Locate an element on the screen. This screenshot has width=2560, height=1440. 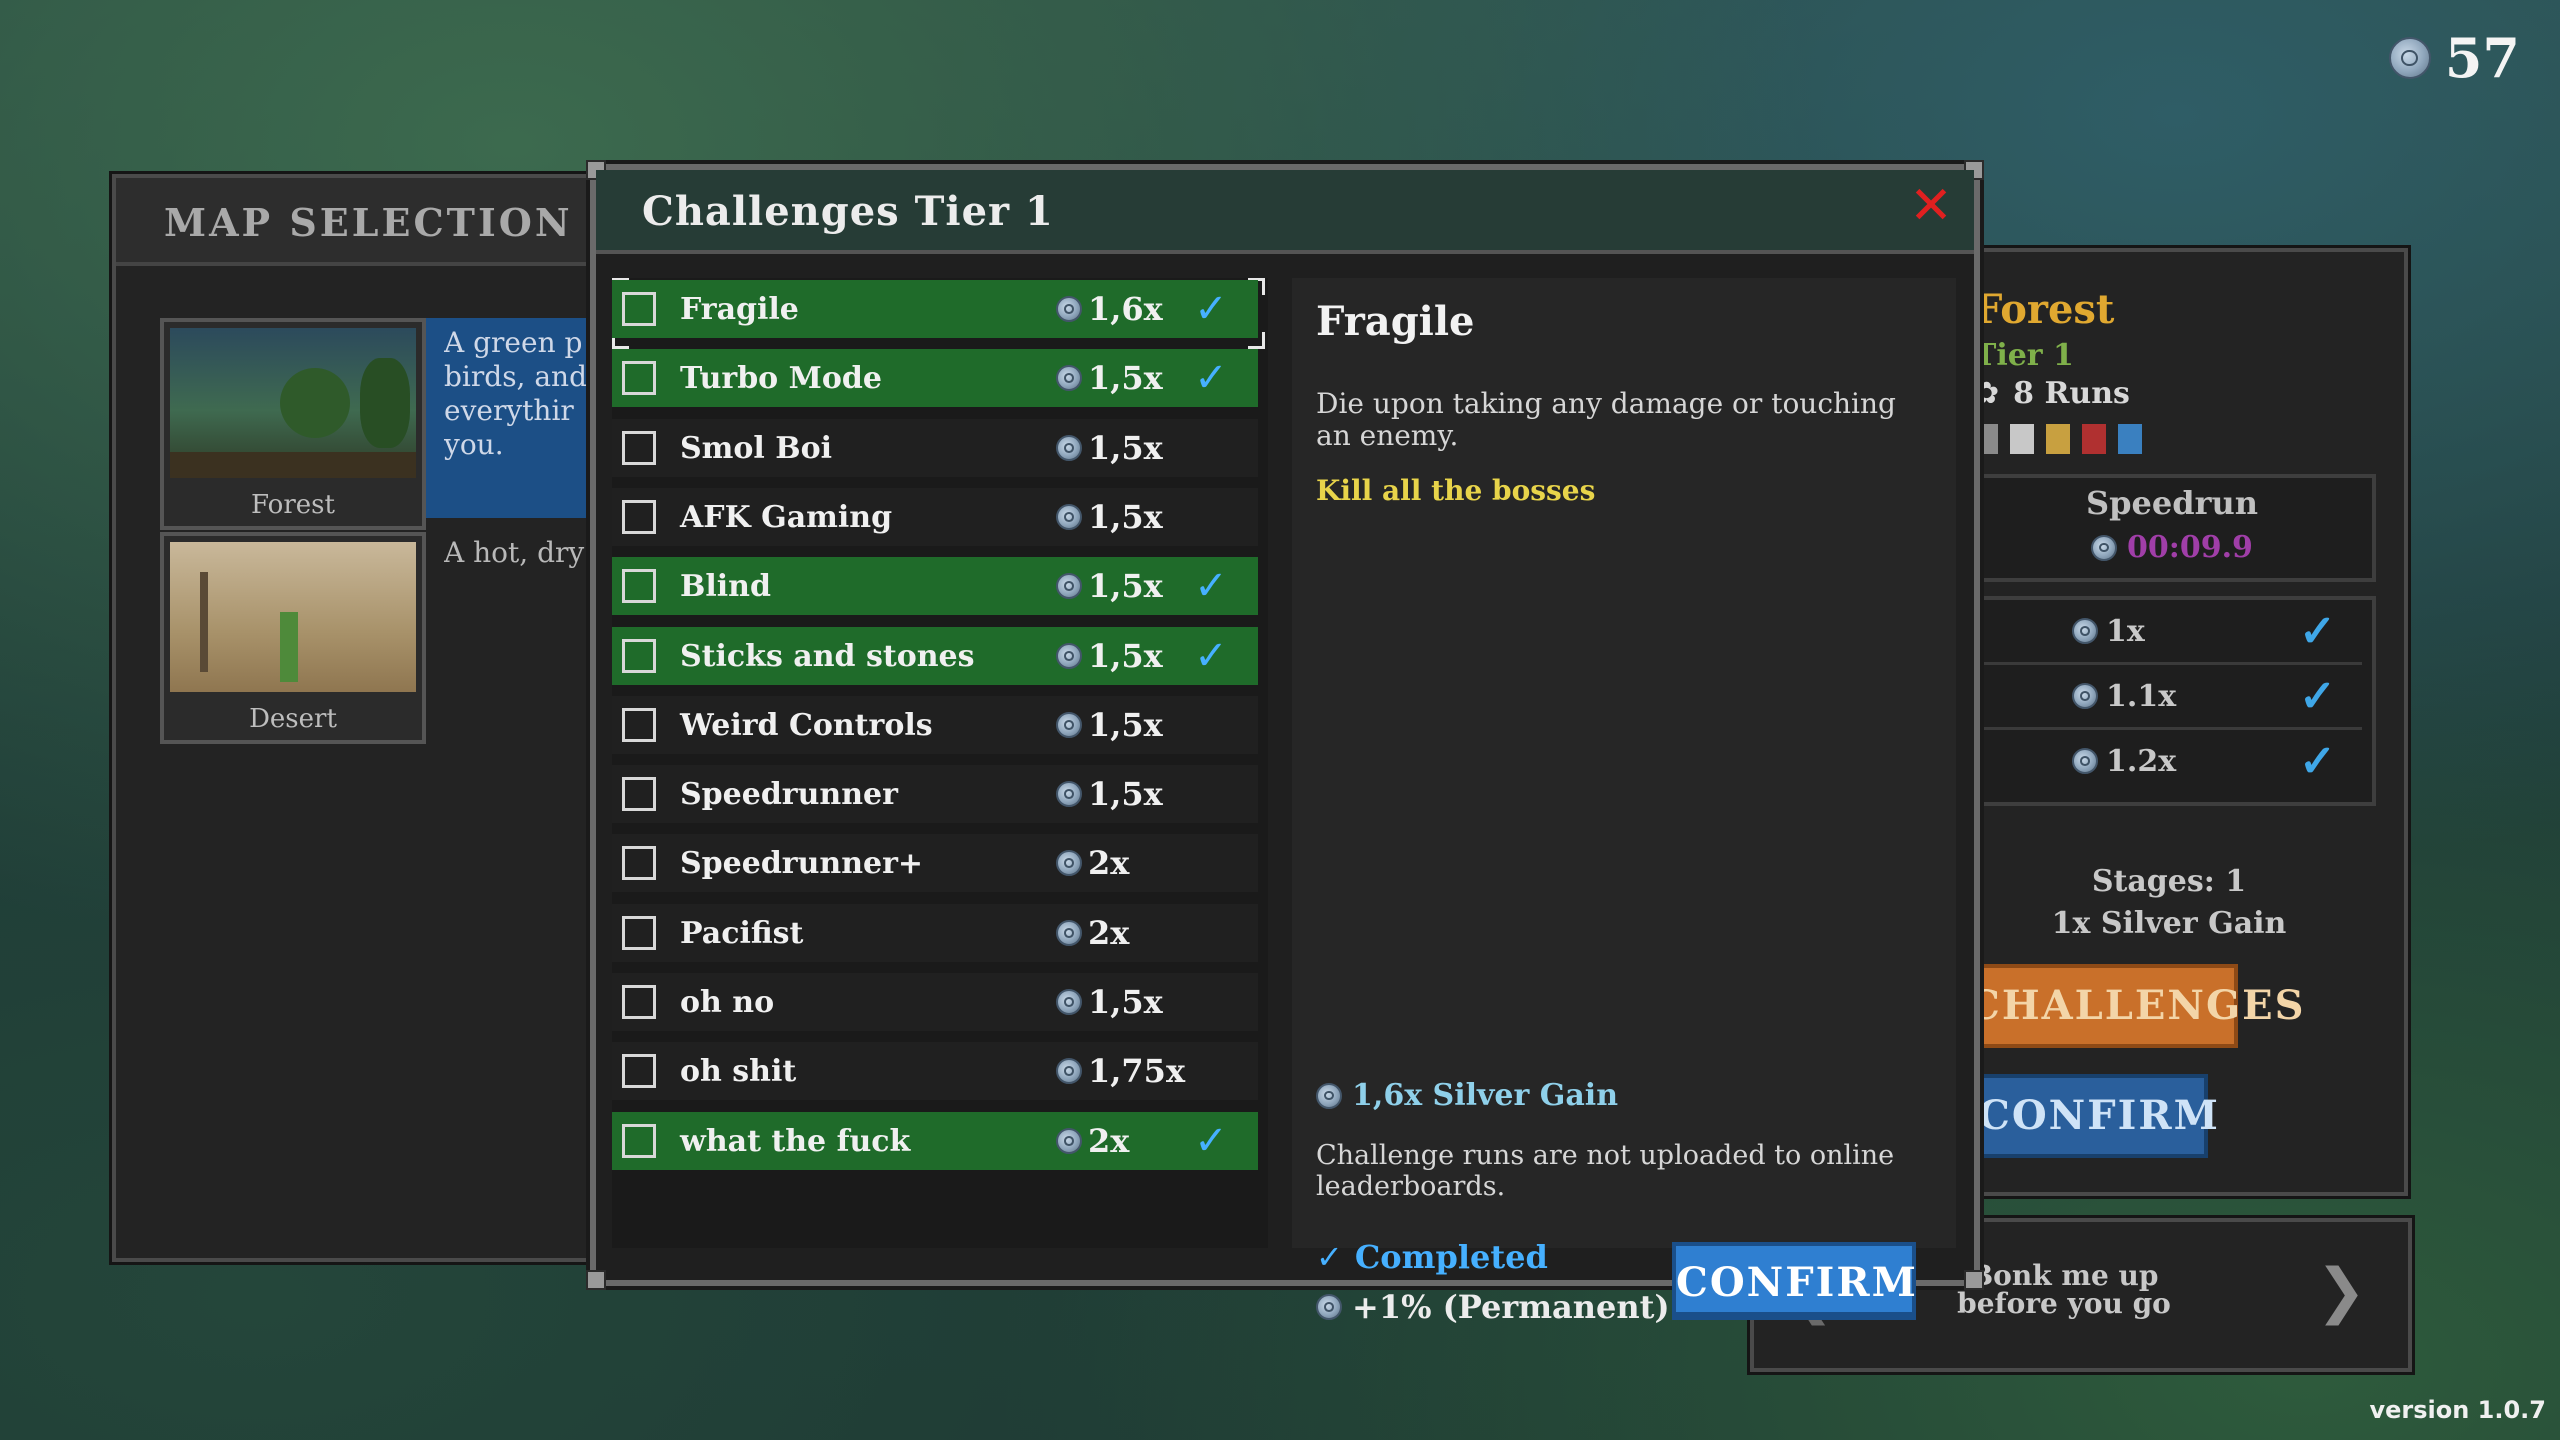
challenge-multiplier: 1,75x is located at coordinates (1121, 1071).